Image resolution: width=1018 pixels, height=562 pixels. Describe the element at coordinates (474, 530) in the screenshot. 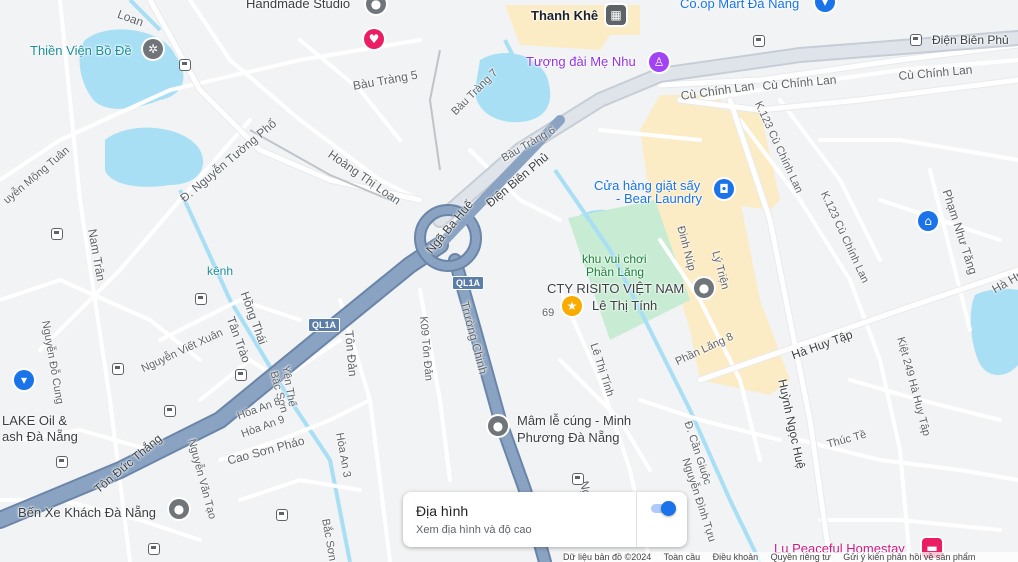

I see `terrain-subtitle: Xem địa hình và độ cao` at that location.